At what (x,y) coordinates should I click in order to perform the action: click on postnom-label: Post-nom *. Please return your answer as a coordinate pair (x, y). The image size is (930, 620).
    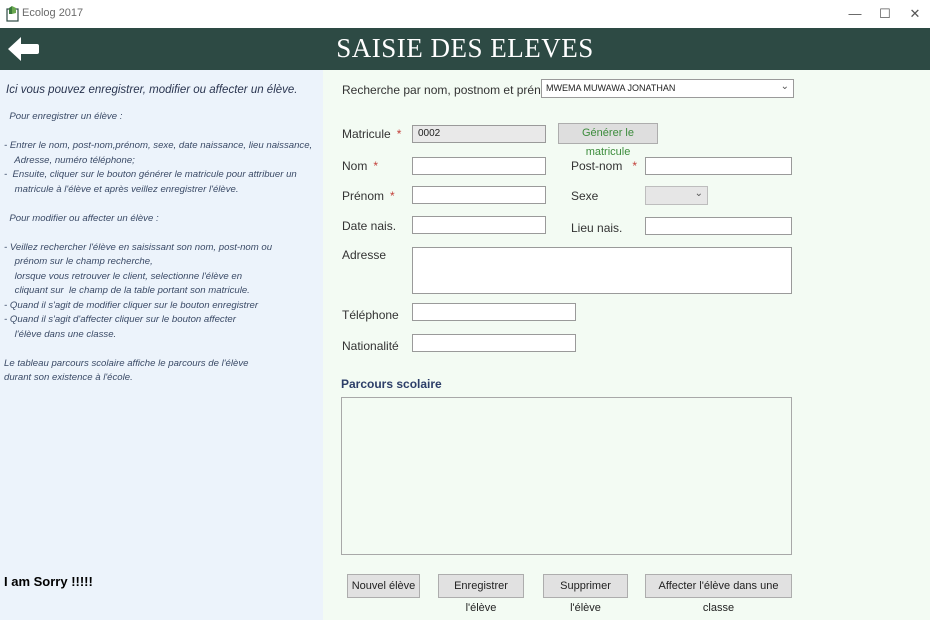
    Looking at the image, I should click on (604, 166).